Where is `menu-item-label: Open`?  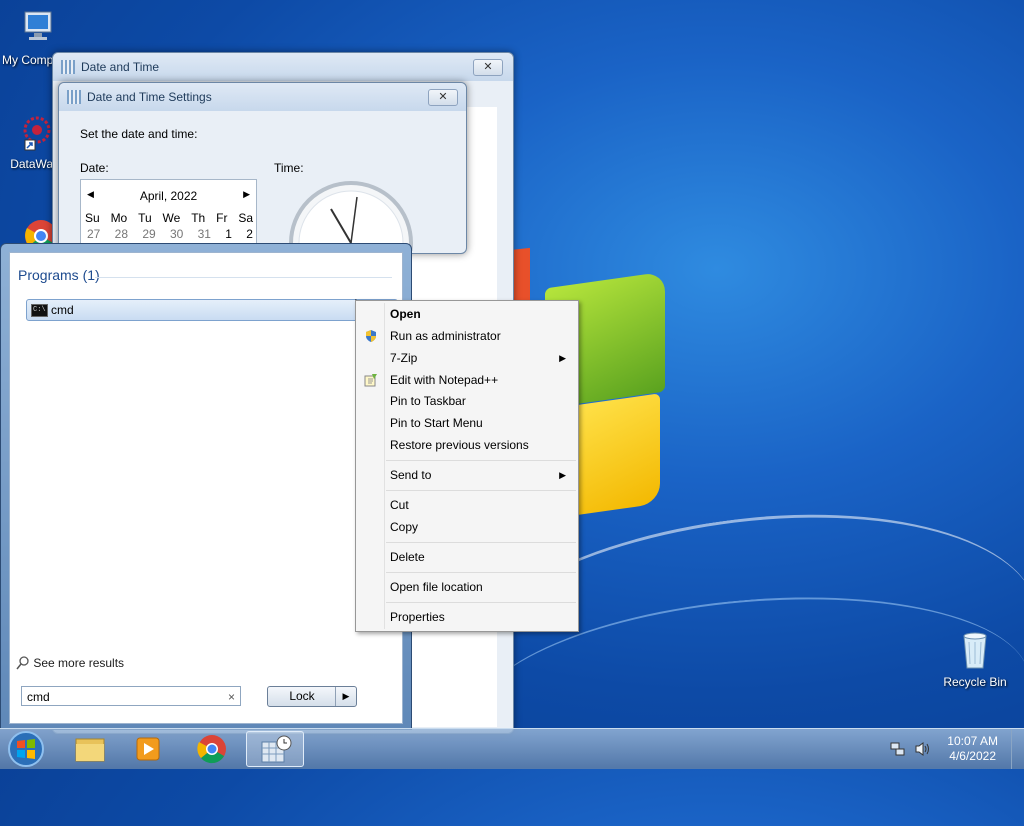 menu-item-label: Open is located at coordinates (405, 314).